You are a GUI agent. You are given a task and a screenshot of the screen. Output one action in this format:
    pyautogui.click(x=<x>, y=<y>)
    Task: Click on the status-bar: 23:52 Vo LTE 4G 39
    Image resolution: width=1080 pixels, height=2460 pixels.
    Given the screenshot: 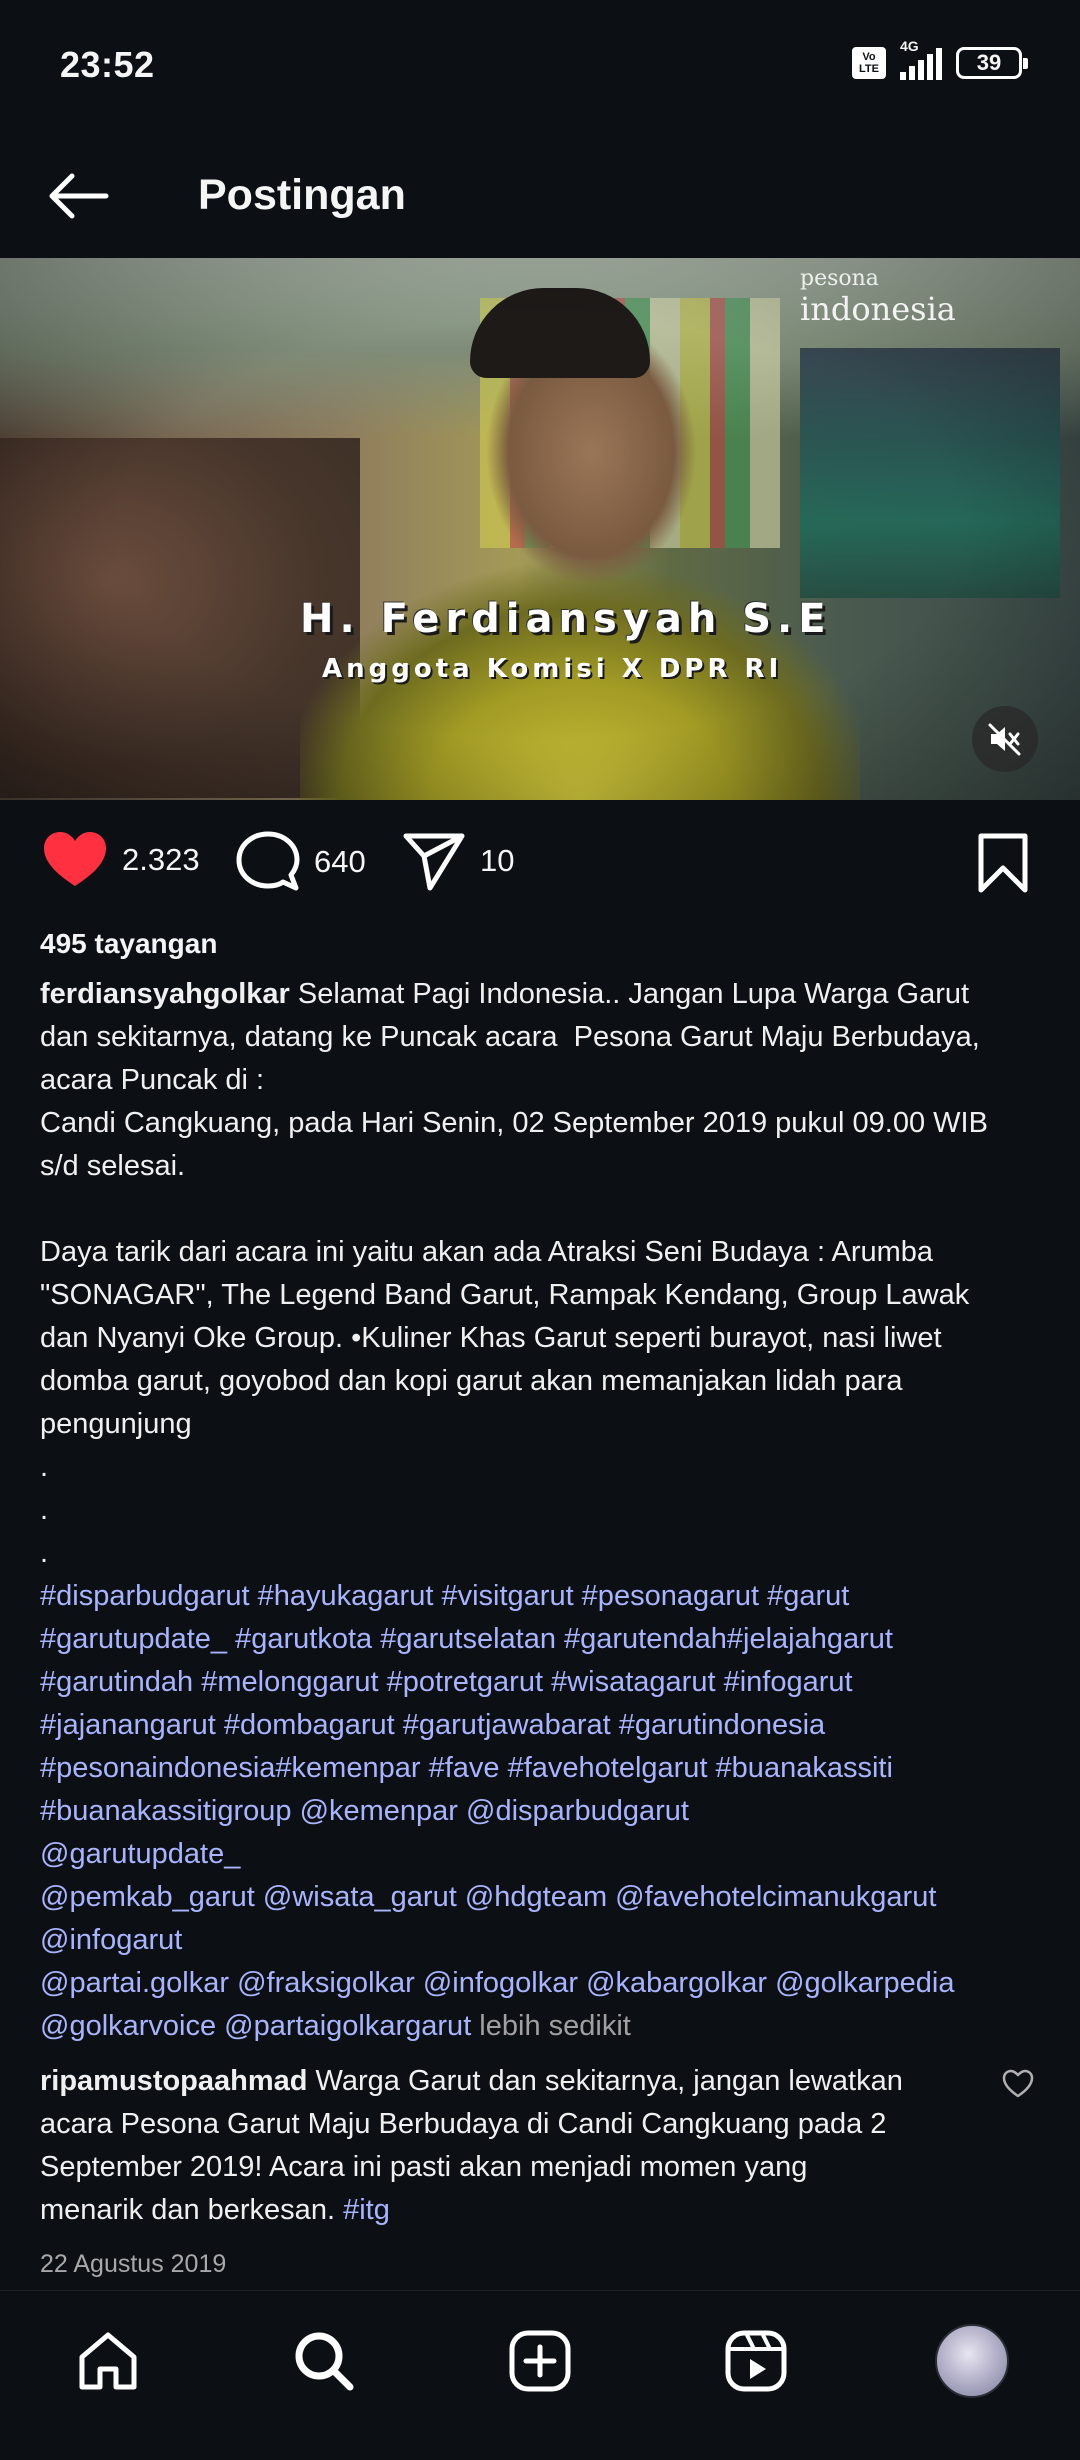 What is the action you would take?
    pyautogui.click(x=540, y=65)
    